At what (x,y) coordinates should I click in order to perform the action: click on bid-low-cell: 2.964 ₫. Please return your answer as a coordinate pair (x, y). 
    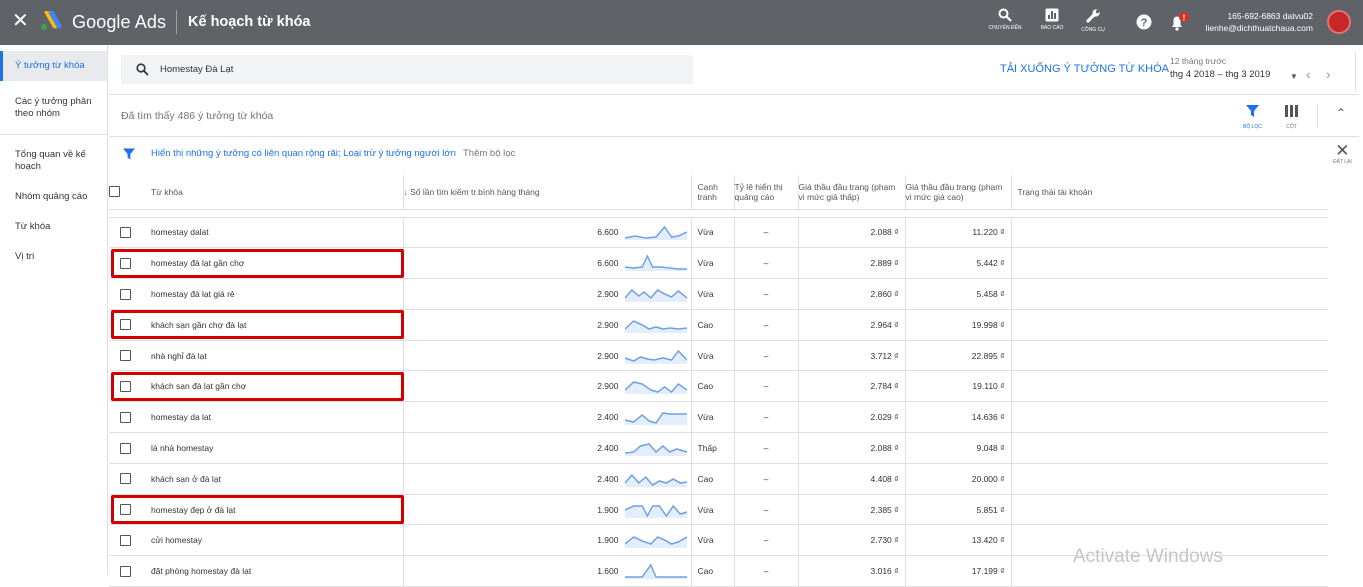
    Looking at the image, I should click on (852, 325).